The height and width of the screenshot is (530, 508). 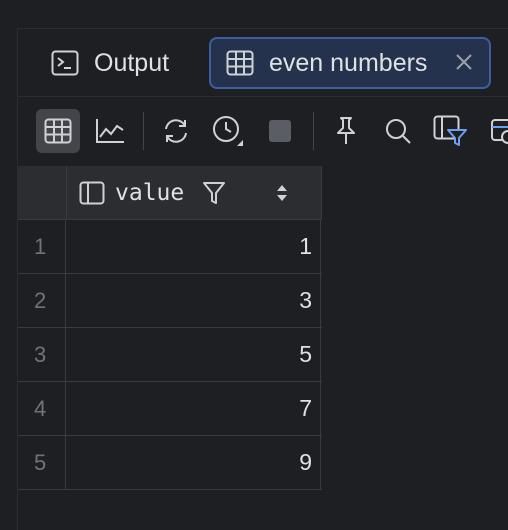 I want to click on column-name: value, so click(x=150, y=192).